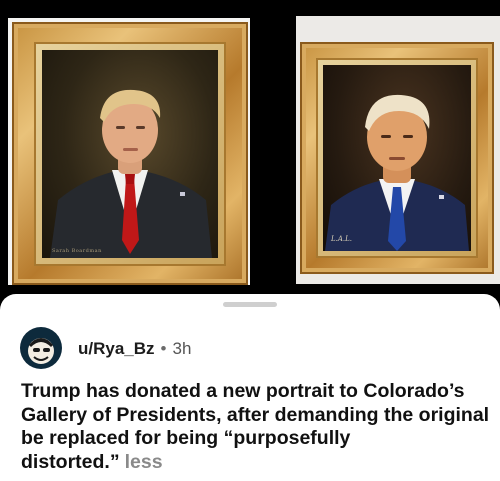  Describe the element at coordinates (77, 251) in the screenshot. I see `artist-signature-left: Sarah Boardman` at that location.